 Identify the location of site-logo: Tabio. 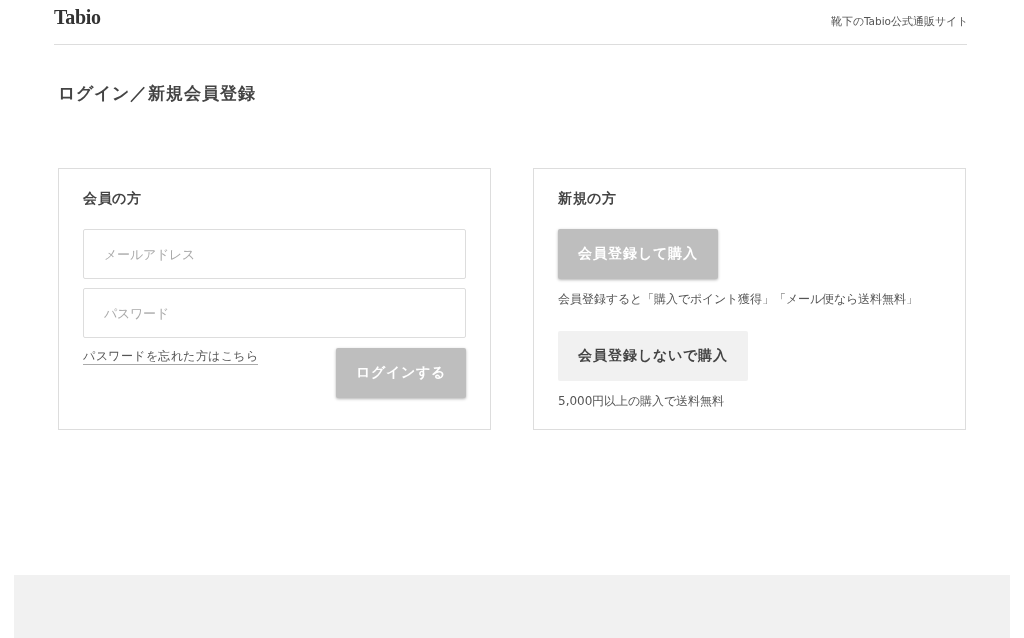
(77, 17).